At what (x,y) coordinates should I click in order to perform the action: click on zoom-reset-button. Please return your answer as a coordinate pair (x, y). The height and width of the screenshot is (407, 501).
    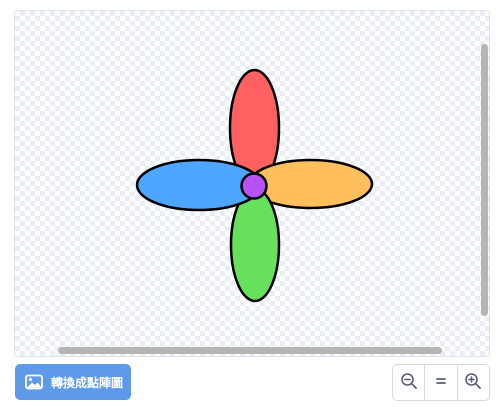
    Looking at the image, I should click on (441, 382).